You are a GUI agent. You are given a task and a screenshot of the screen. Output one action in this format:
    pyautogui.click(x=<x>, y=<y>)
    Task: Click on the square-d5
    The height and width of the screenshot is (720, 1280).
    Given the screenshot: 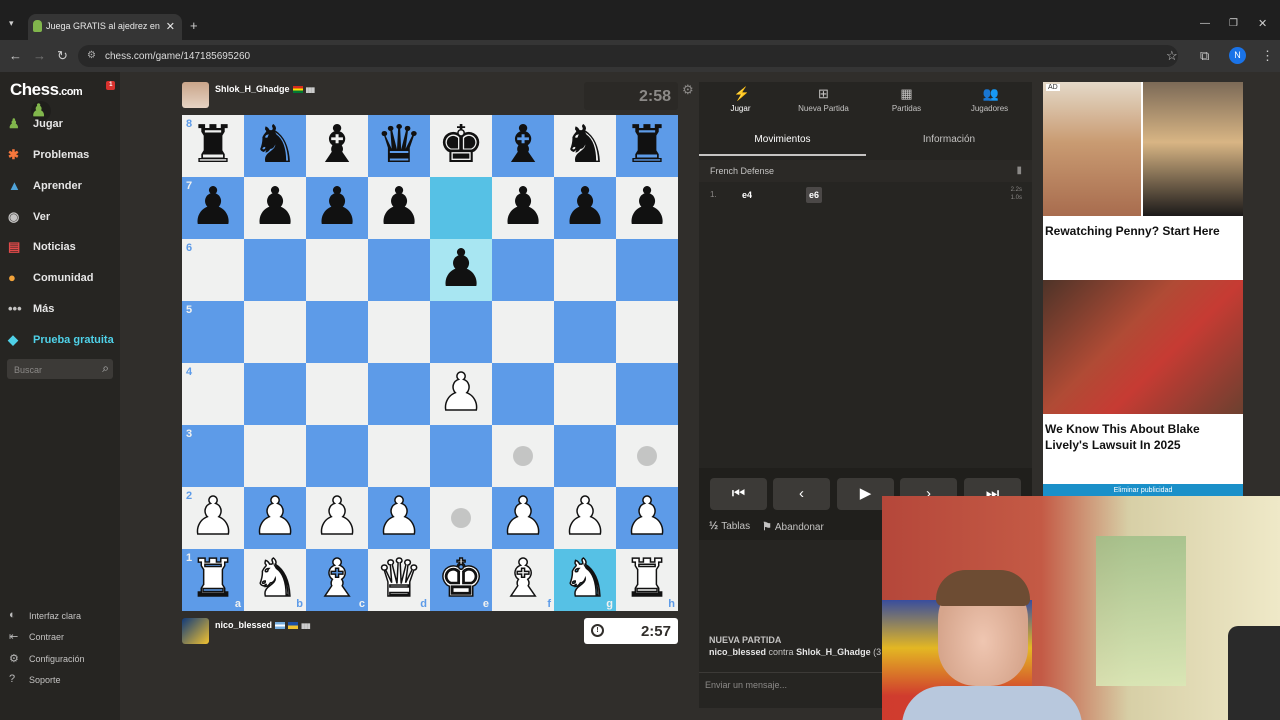 What is the action you would take?
    pyautogui.click(x=399, y=332)
    